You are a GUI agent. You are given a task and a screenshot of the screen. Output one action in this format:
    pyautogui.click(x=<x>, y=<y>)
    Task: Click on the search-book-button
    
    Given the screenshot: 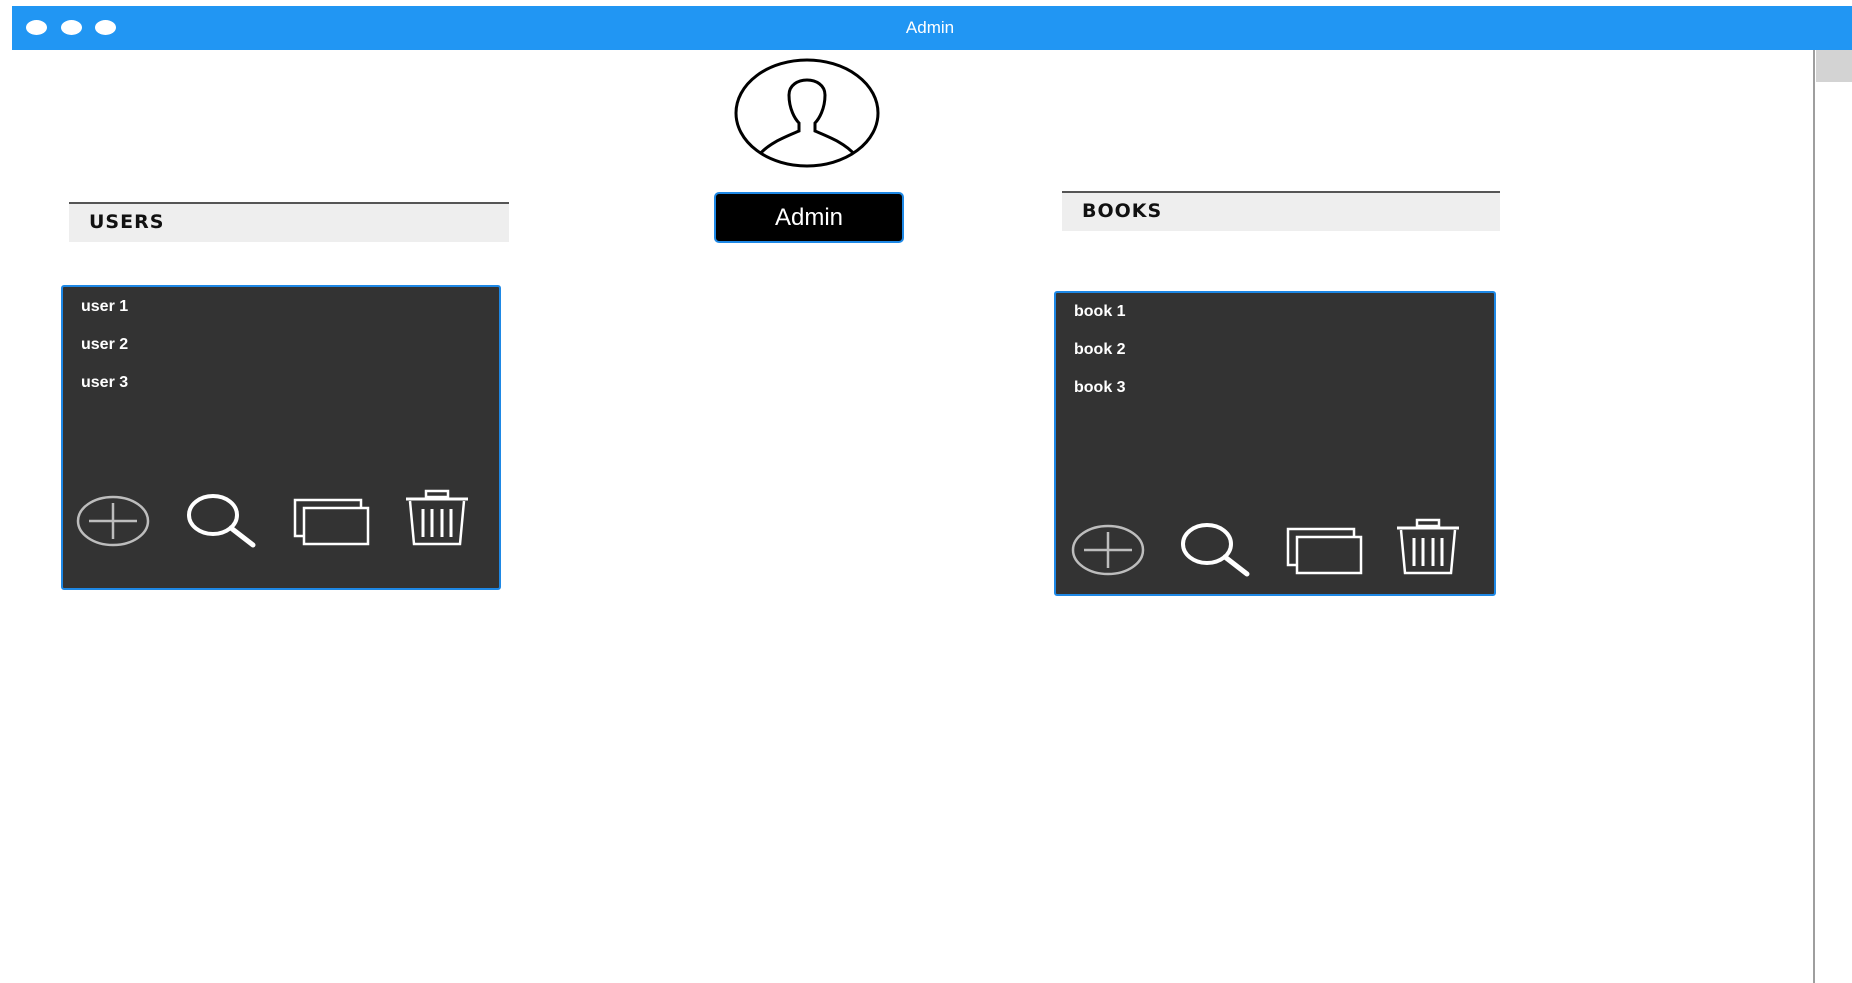 What is the action you would take?
    pyautogui.click(x=1215, y=550)
    